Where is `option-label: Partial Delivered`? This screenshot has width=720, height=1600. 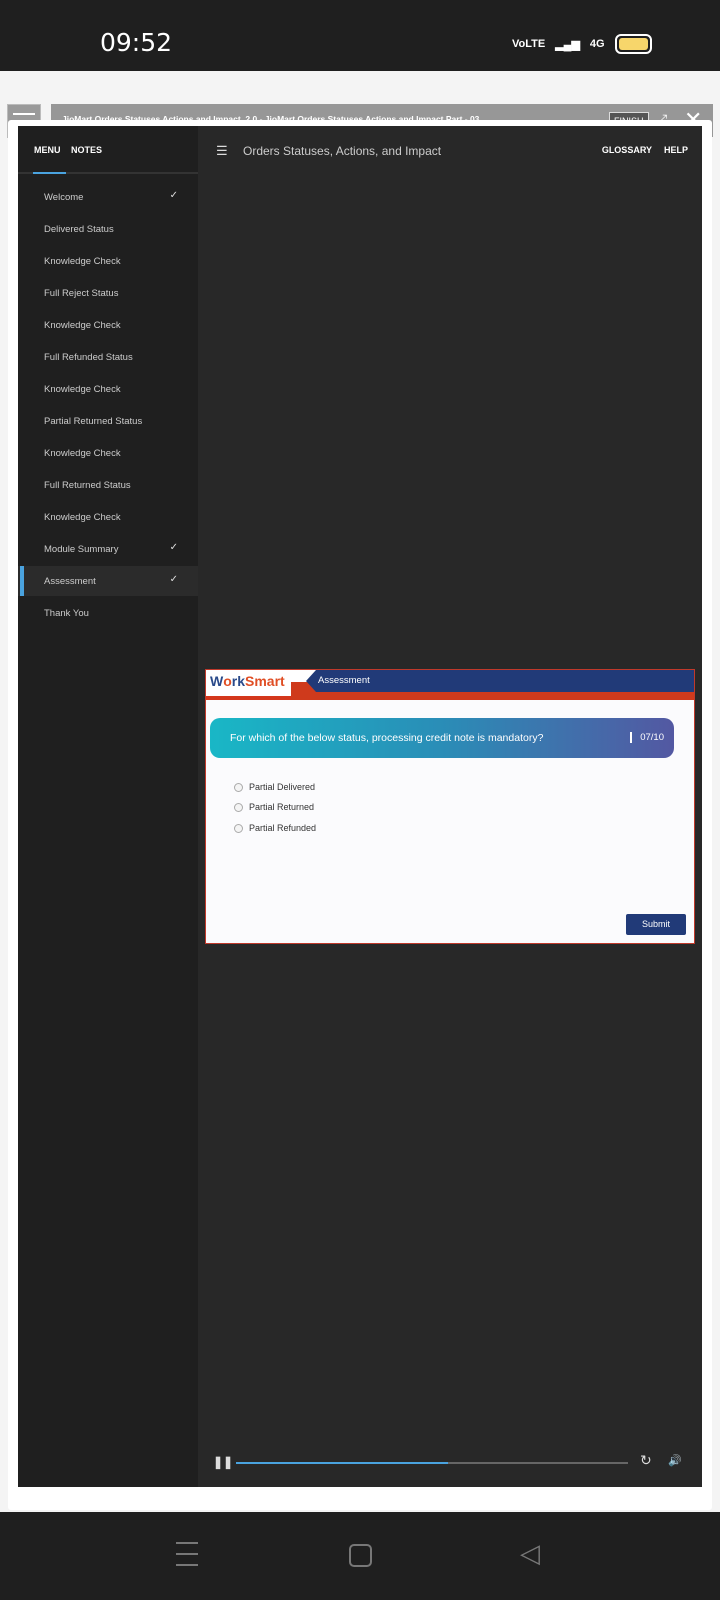 option-label: Partial Delivered is located at coordinates (282, 787).